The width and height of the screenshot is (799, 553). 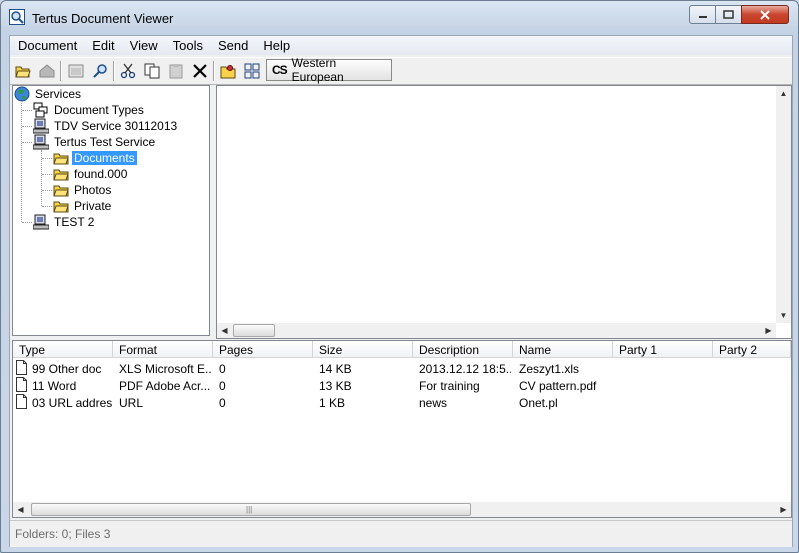 I want to click on window-view-button, so click(x=76, y=71).